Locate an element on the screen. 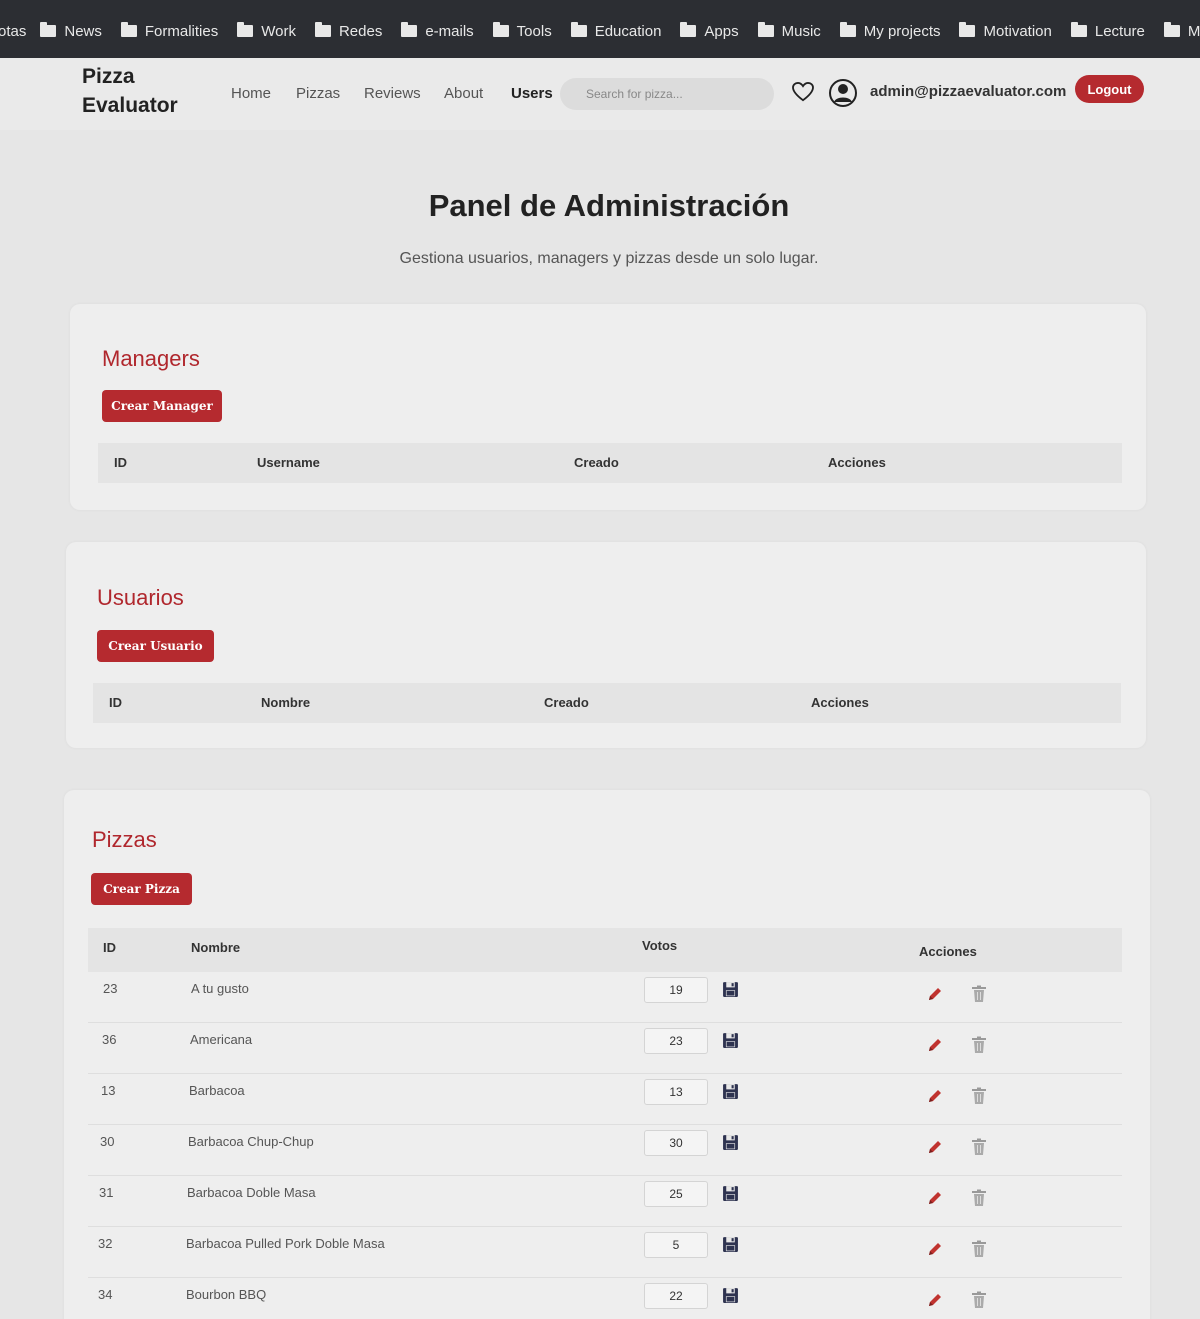  bookmark-m: M is located at coordinates (1181, 31).